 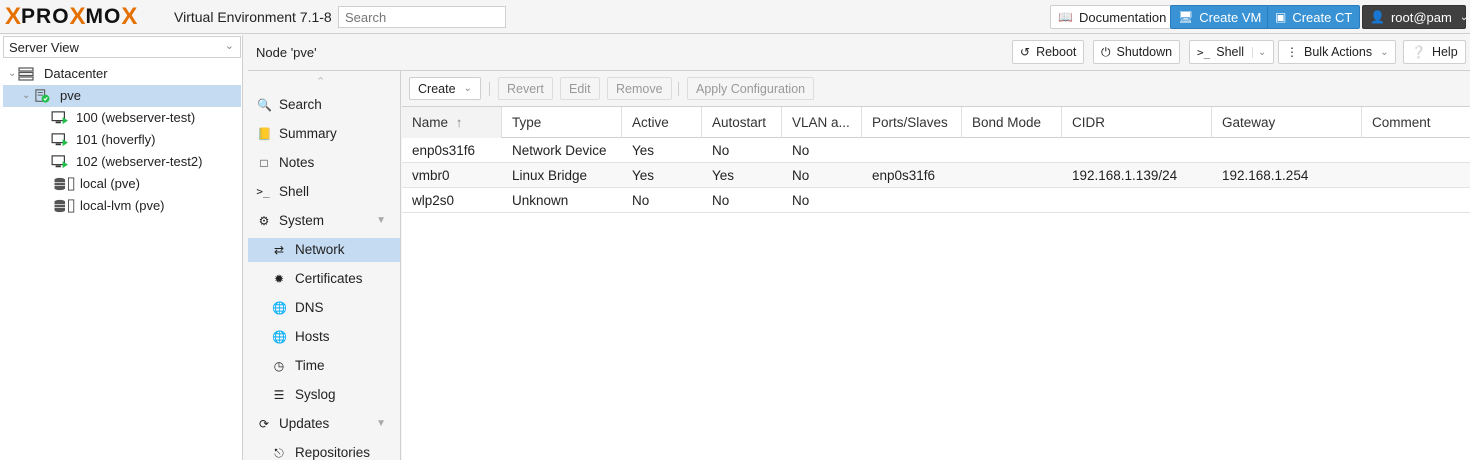 I want to click on node-online-icon, so click(x=42, y=96).